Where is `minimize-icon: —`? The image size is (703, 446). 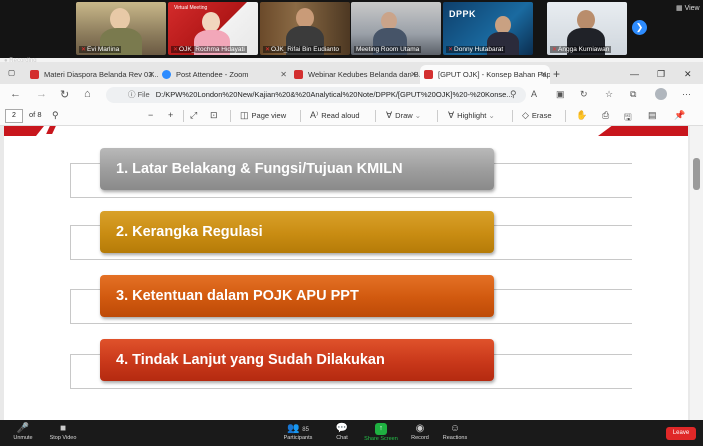
minimize-icon: — is located at coordinates (634, 74).